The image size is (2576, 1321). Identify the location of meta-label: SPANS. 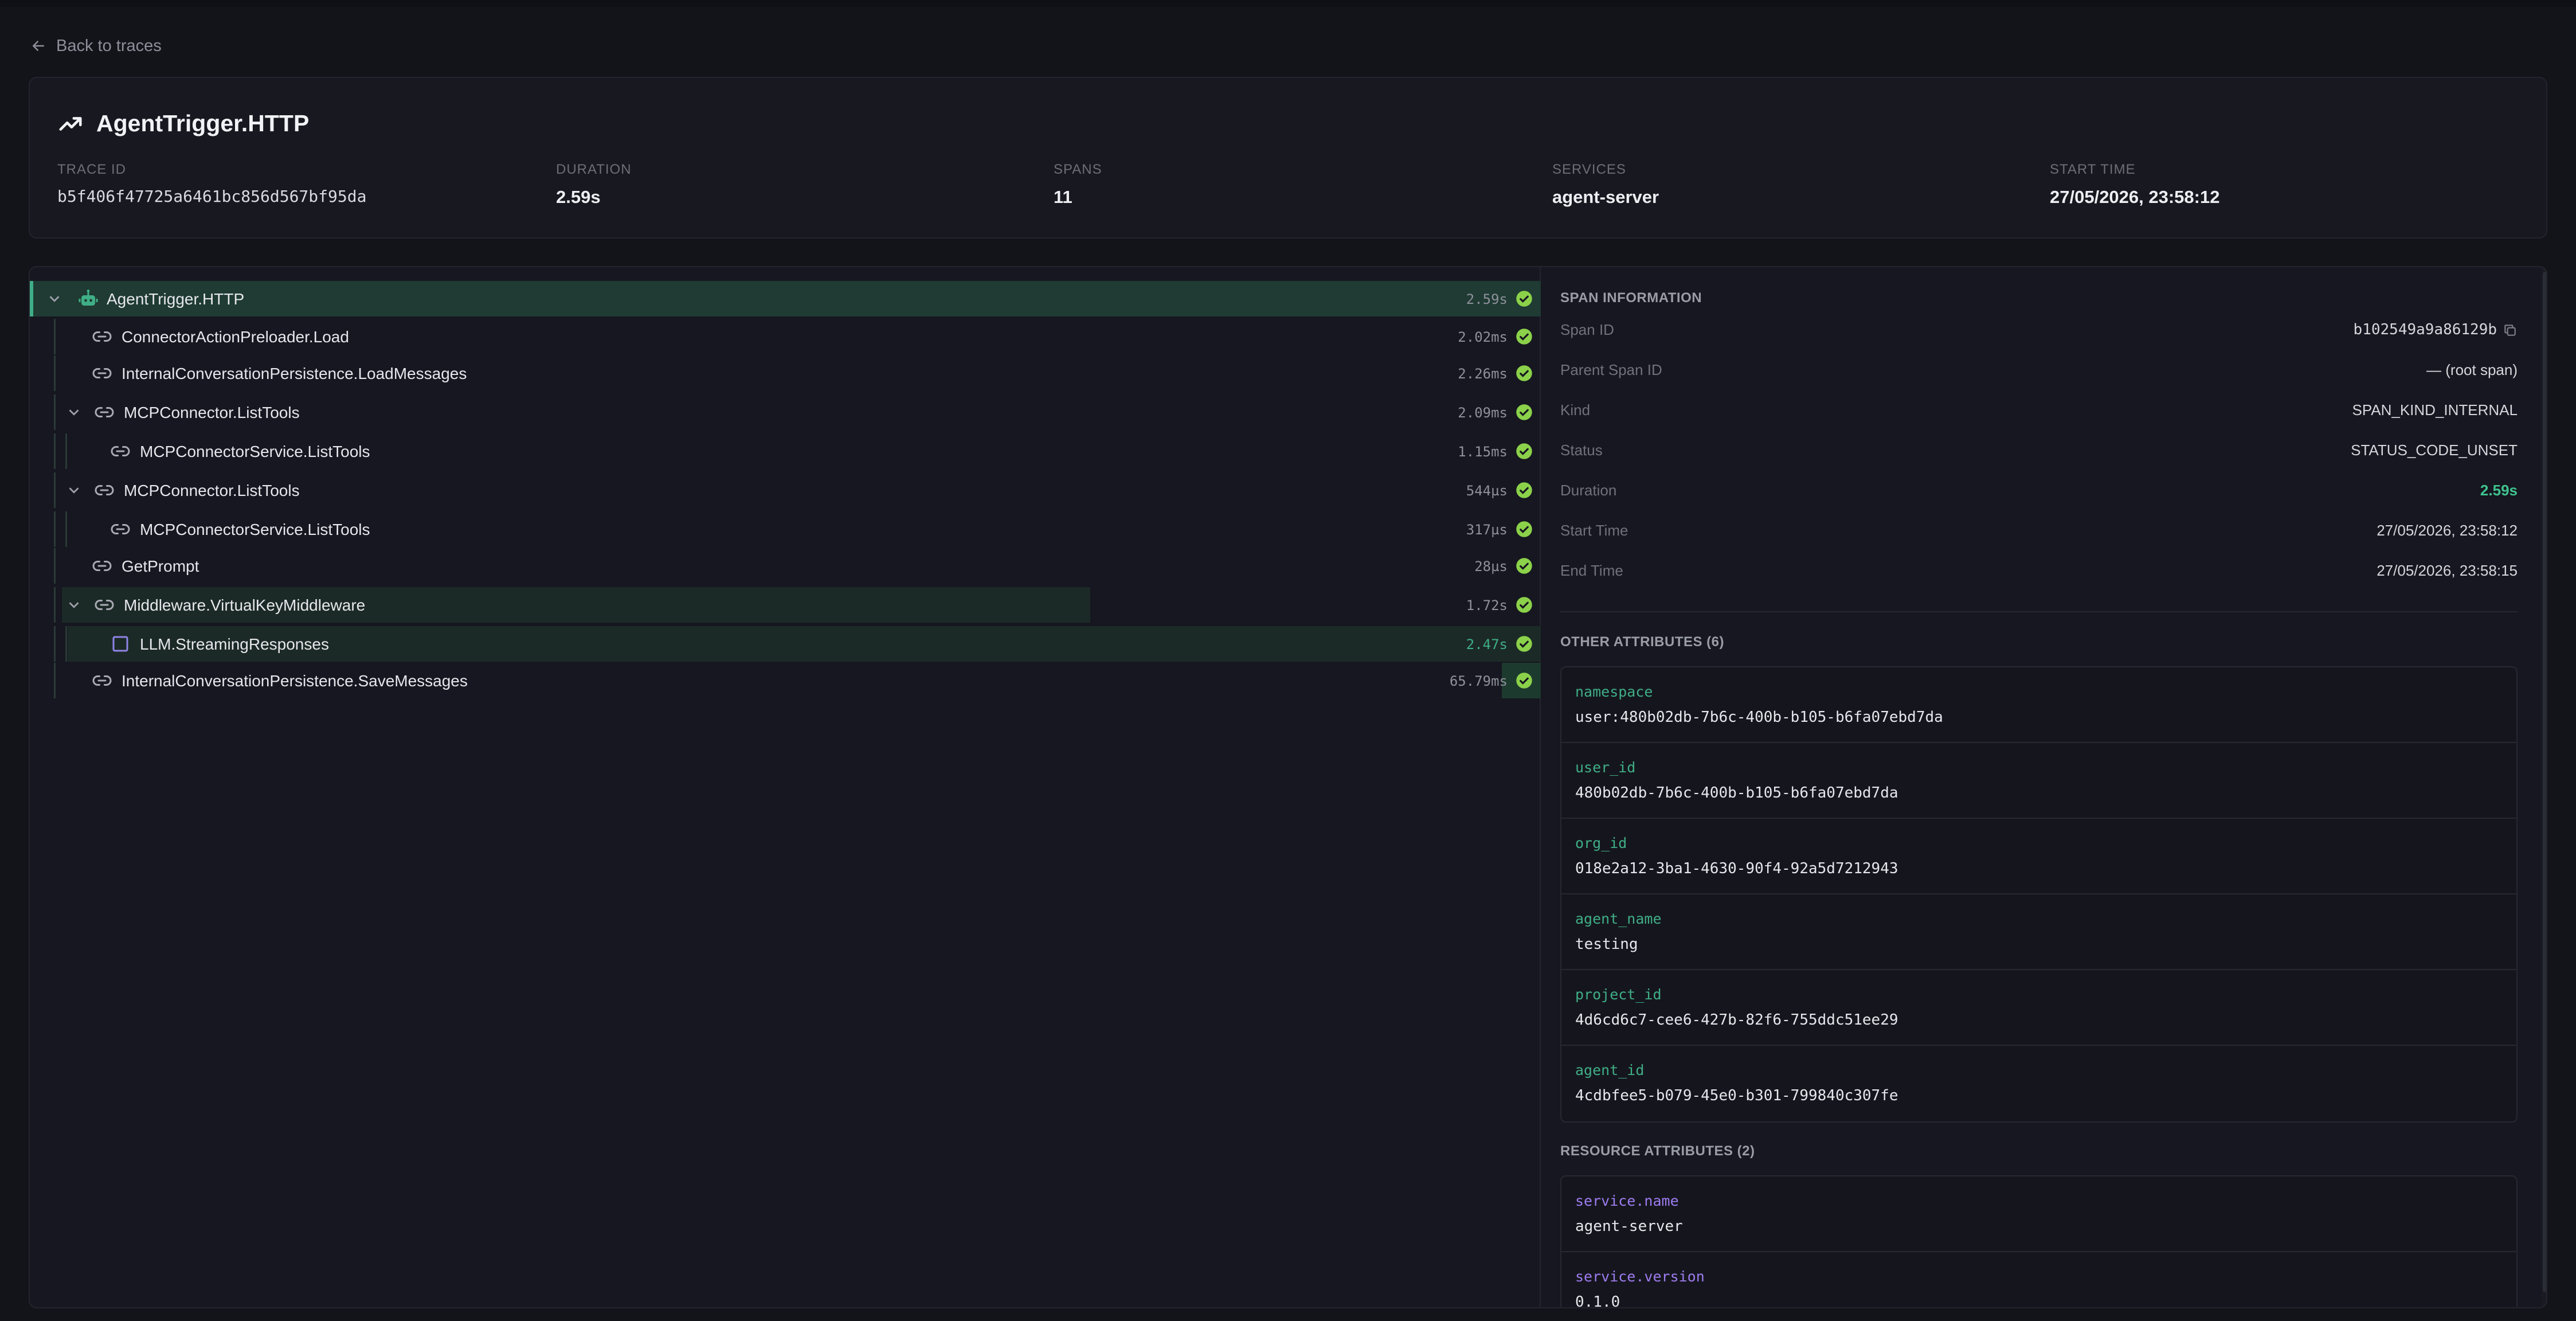
(1078, 169).